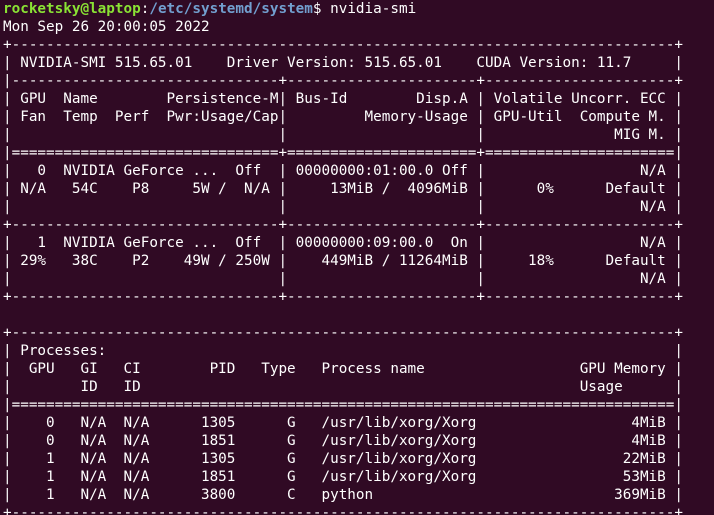 This screenshot has width=714, height=515. I want to click on processes-title-row: | Processes: |, so click(343, 351).